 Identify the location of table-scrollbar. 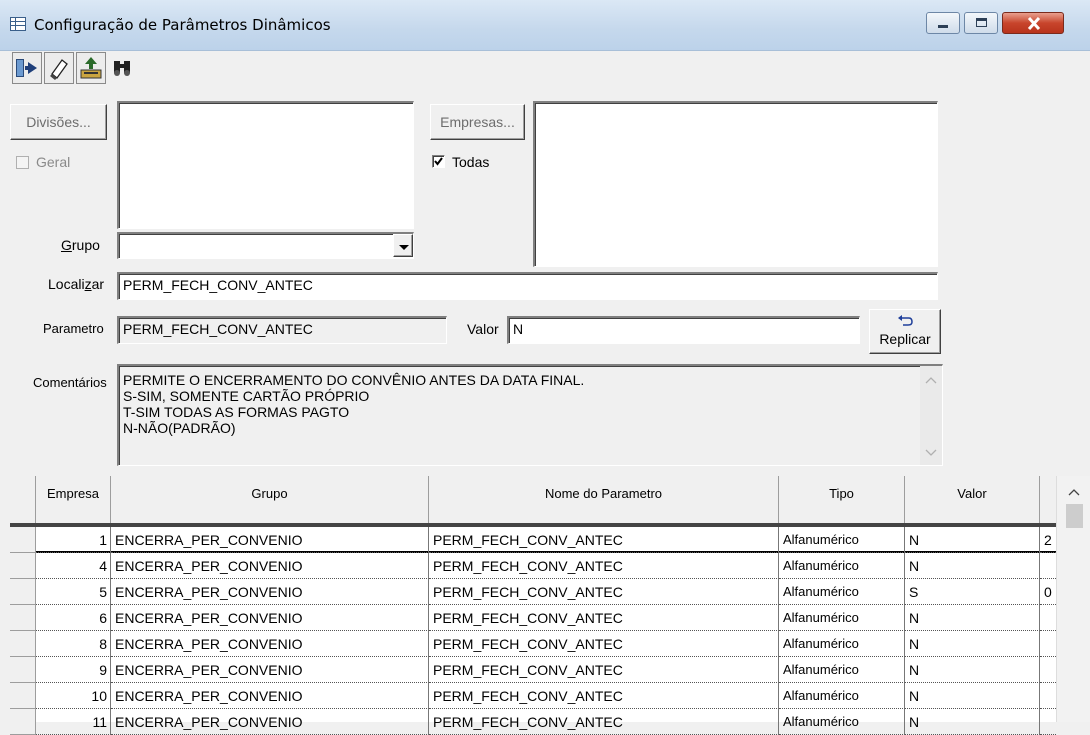
(1073, 599).